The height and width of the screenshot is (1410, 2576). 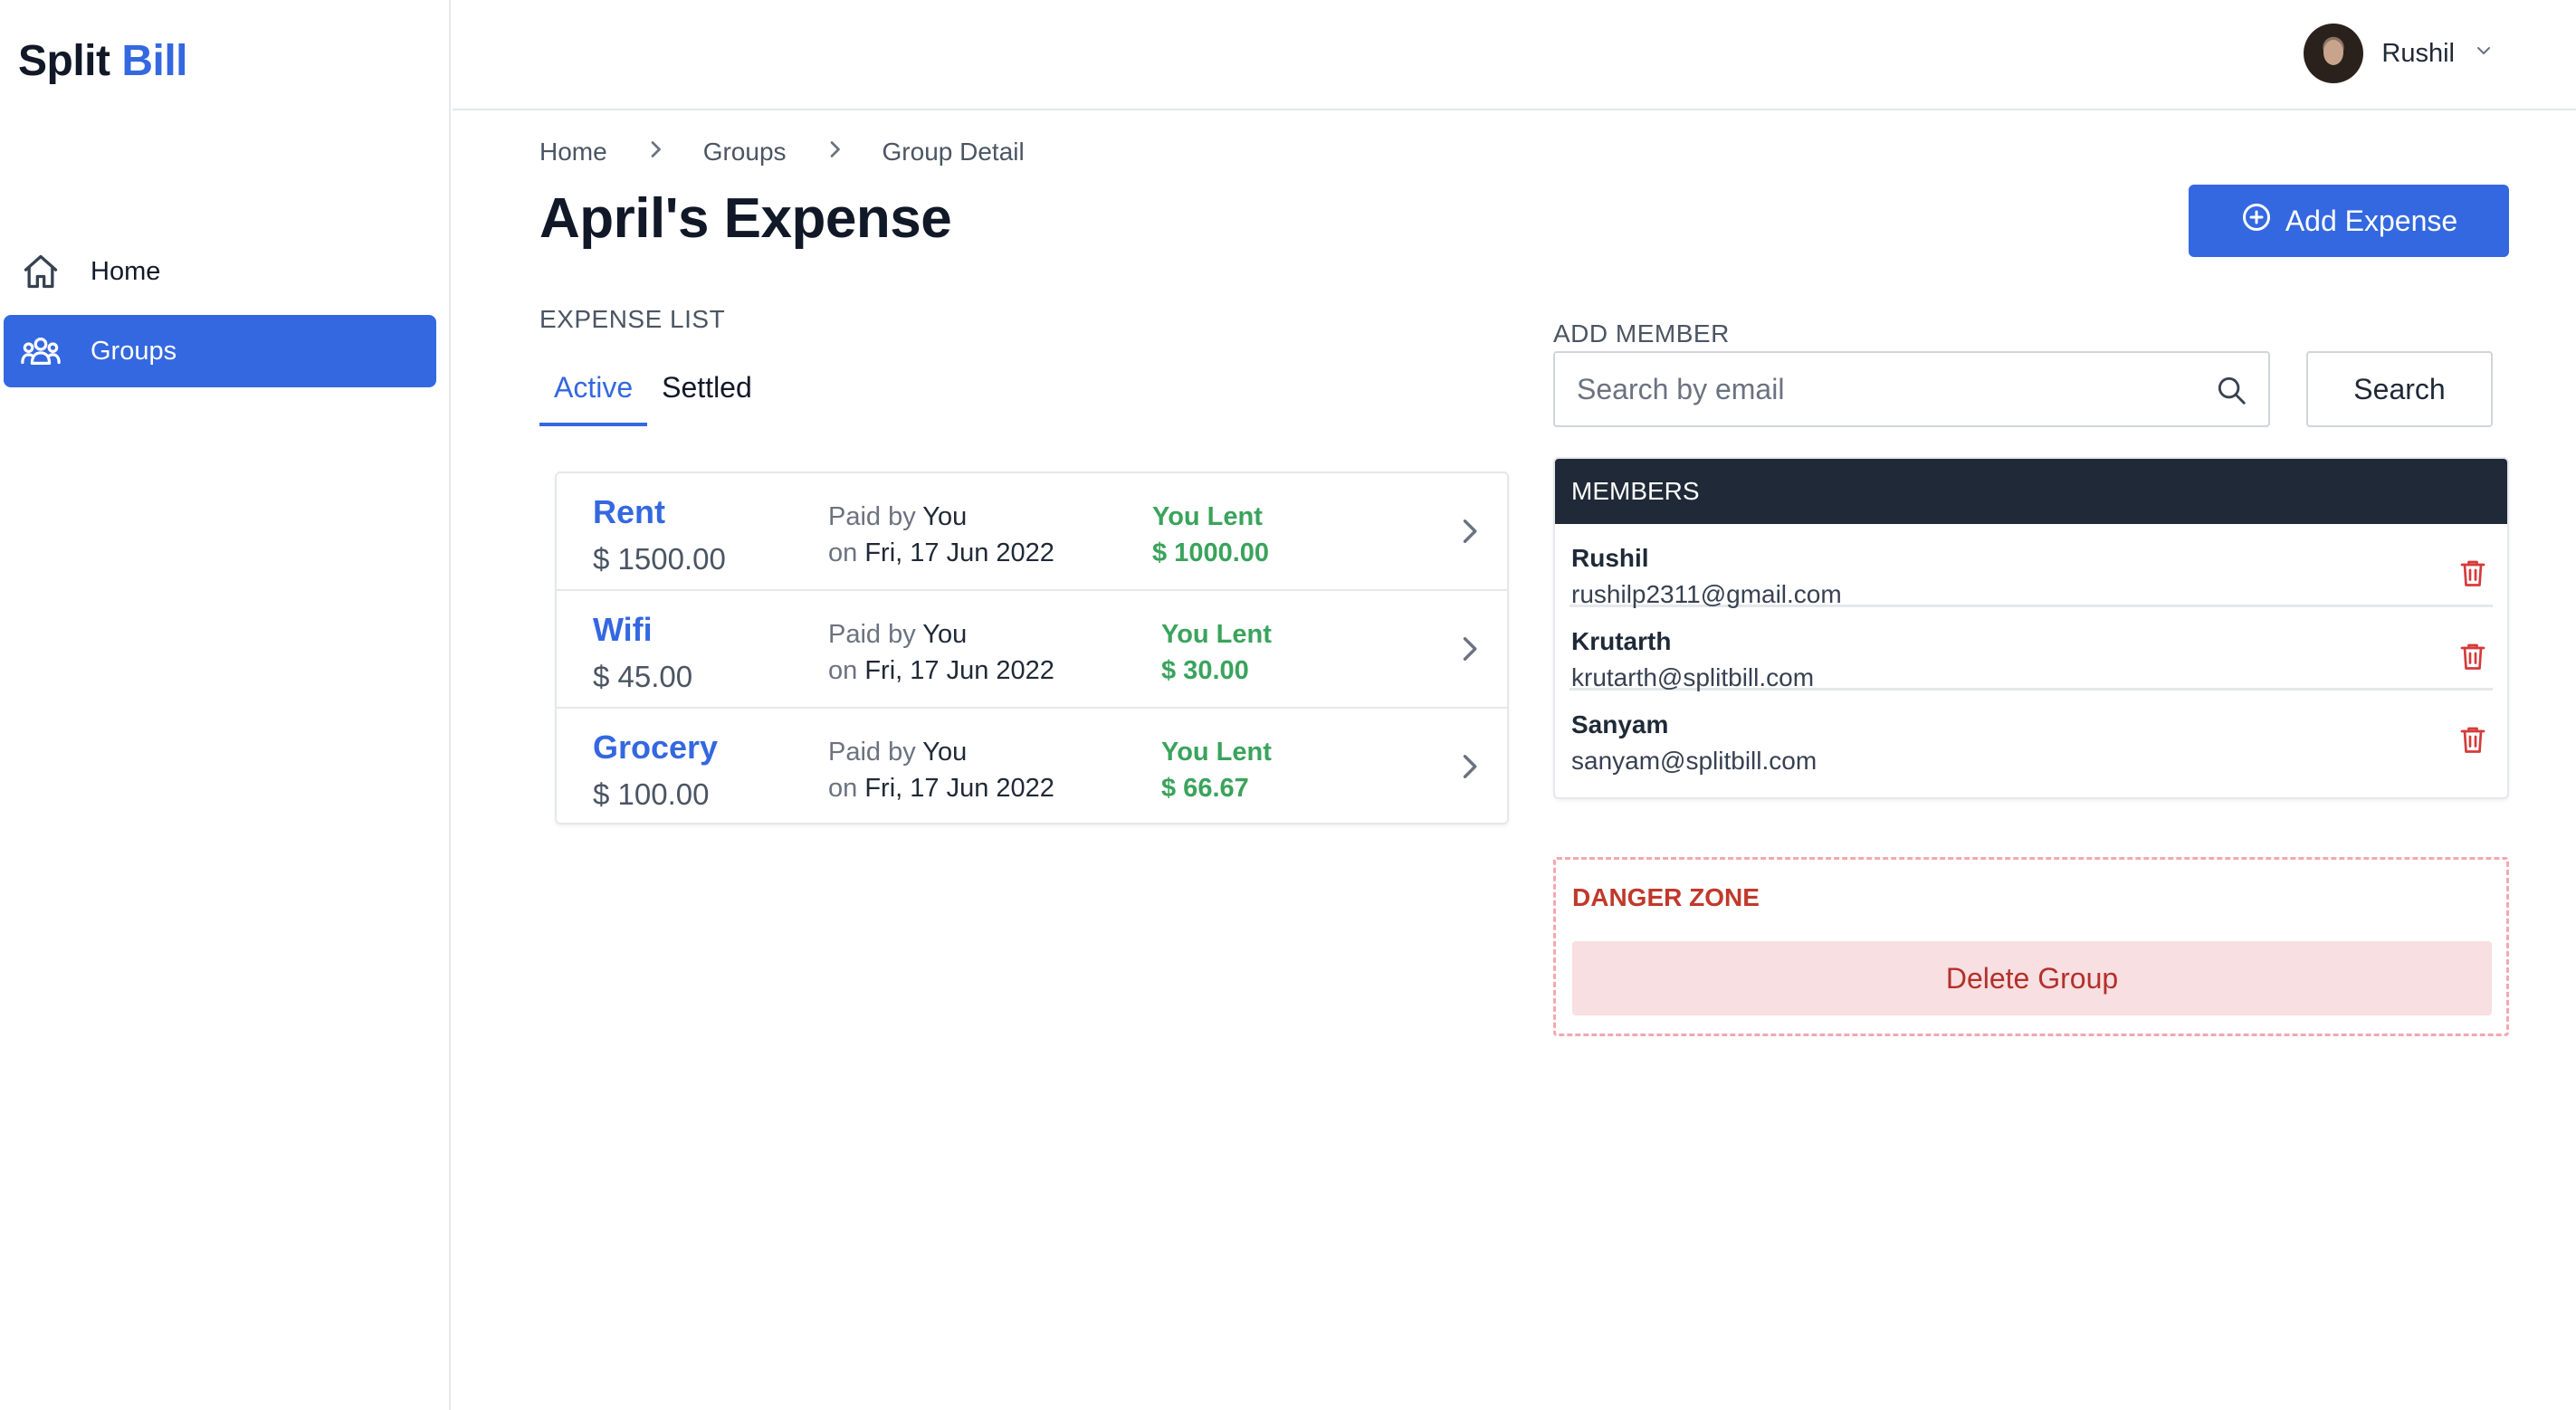 I want to click on expense-lent-info: You Lent $ 1000.00, so click(x=1211, y=534).